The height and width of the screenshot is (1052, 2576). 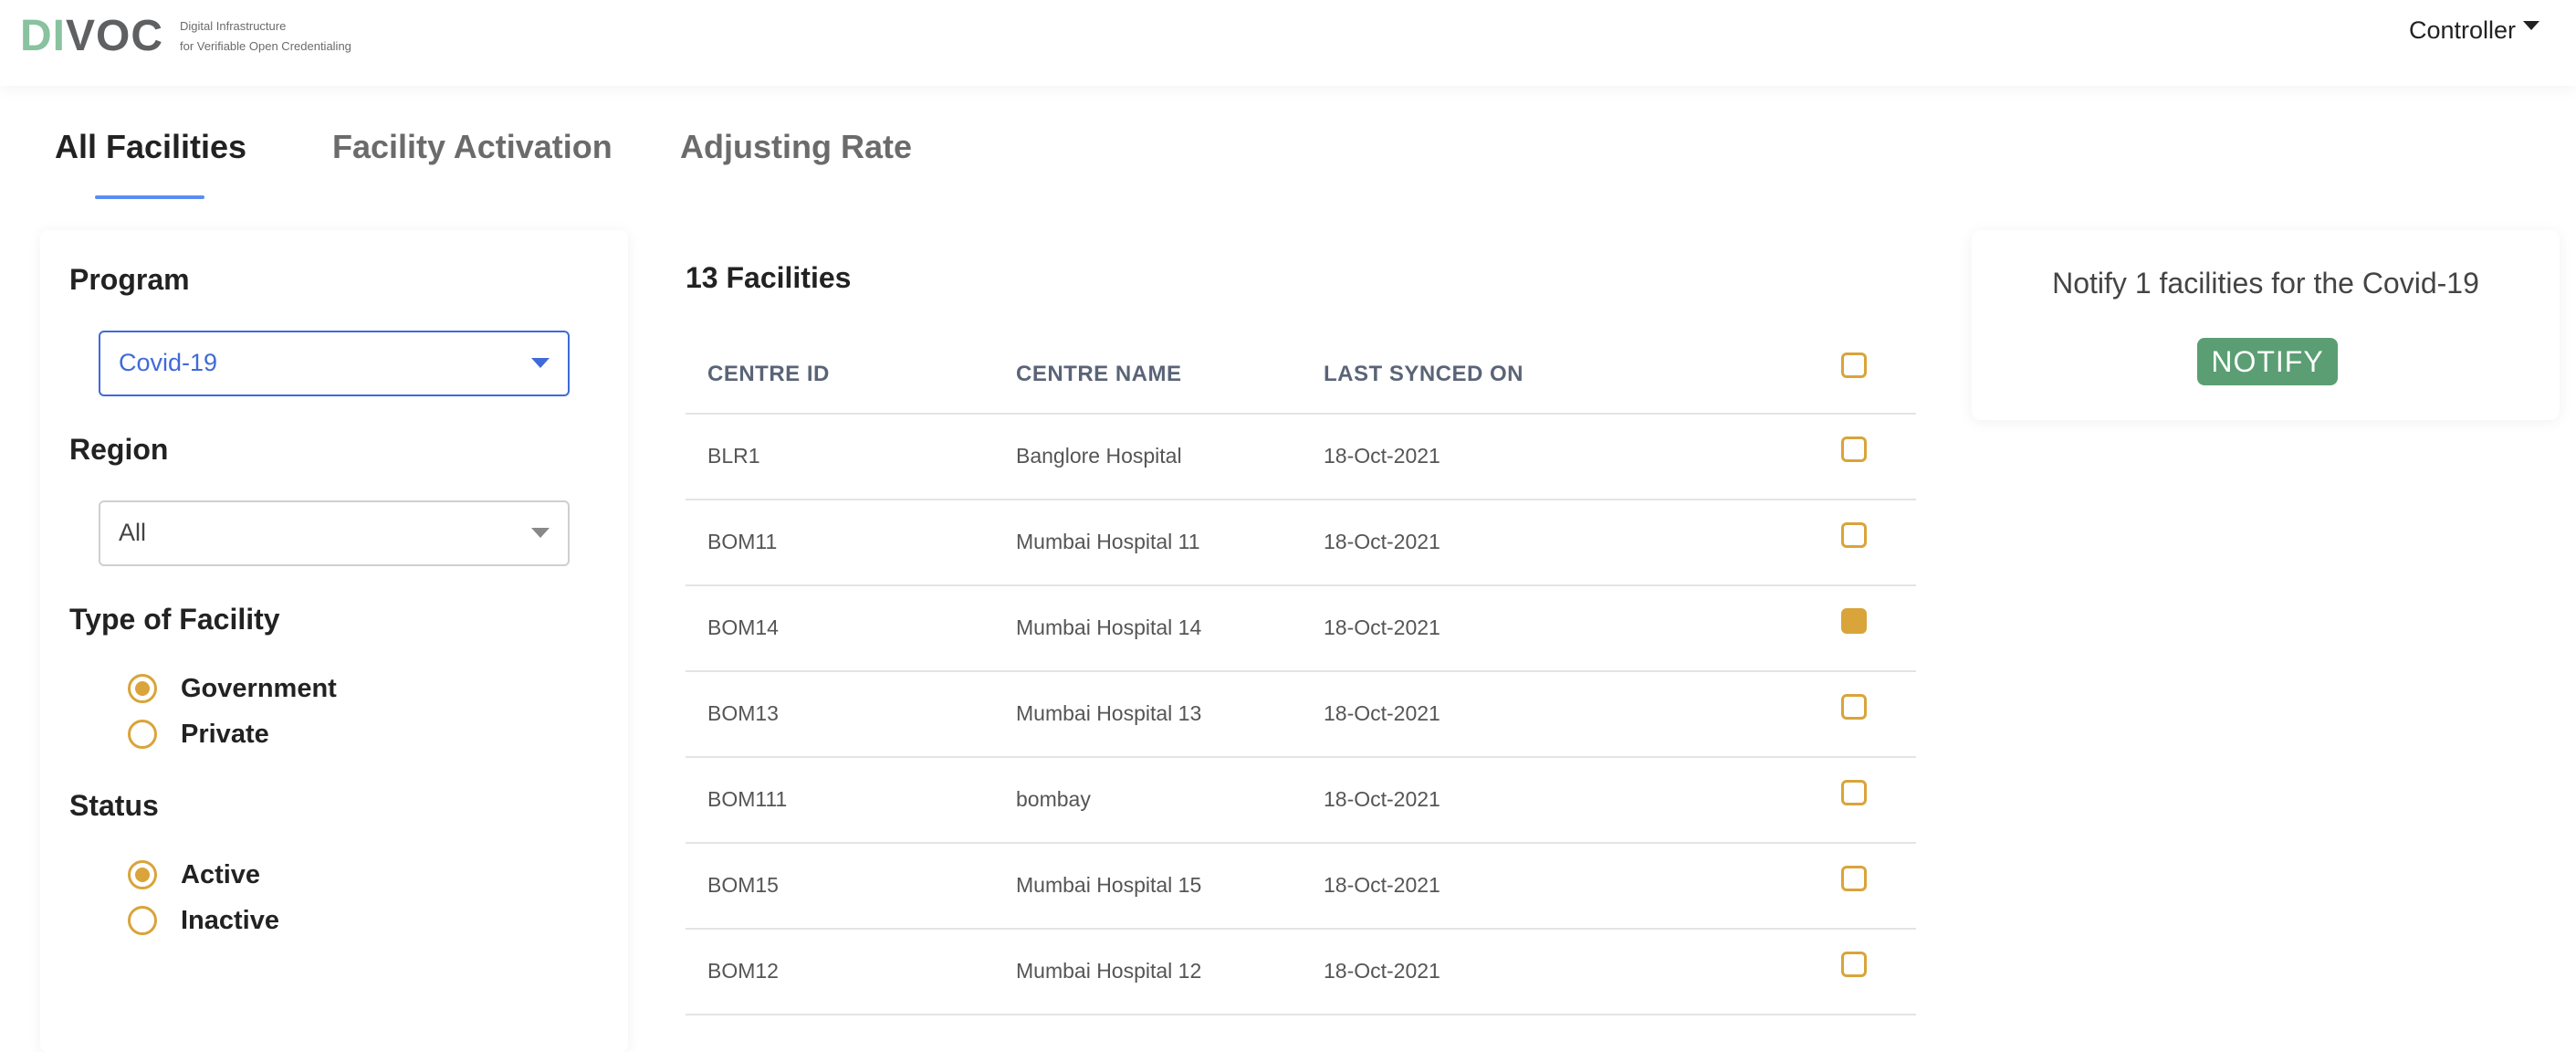 I want to click on table-row: BOM14 Mumbai Hospital 14 18-Oct-2021, so click(x=1301, y=629).